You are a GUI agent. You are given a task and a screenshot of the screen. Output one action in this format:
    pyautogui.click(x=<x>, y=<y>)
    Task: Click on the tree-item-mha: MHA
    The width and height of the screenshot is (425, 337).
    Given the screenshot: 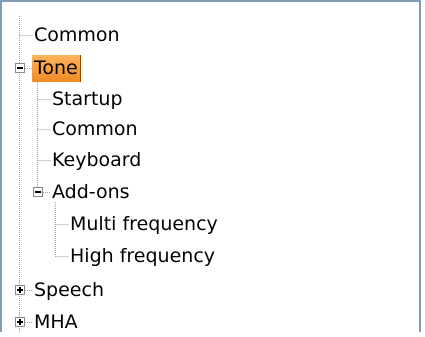 What is the action you would take?
    pyautogui.click(x=56, y=322)
    